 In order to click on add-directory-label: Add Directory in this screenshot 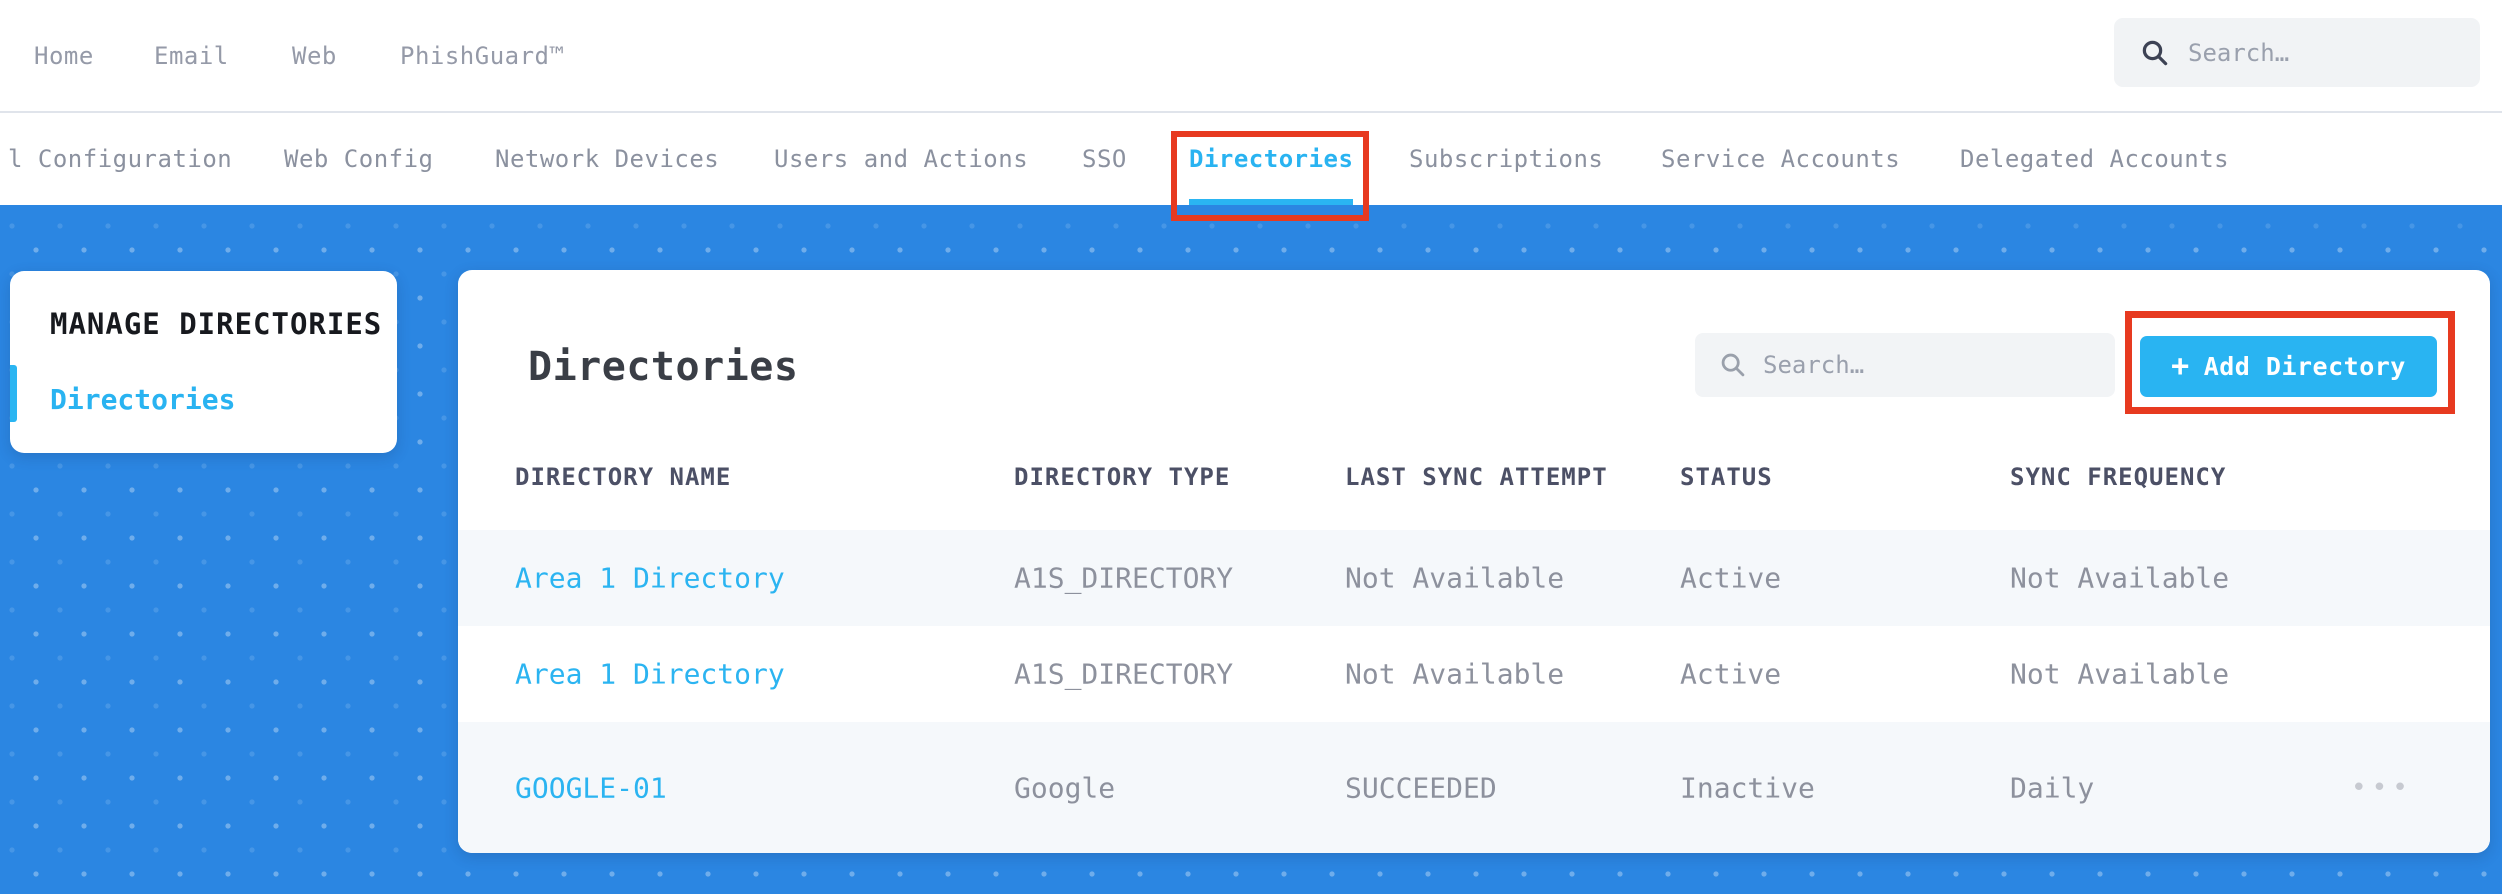, I will do `click(2304, 366)`.